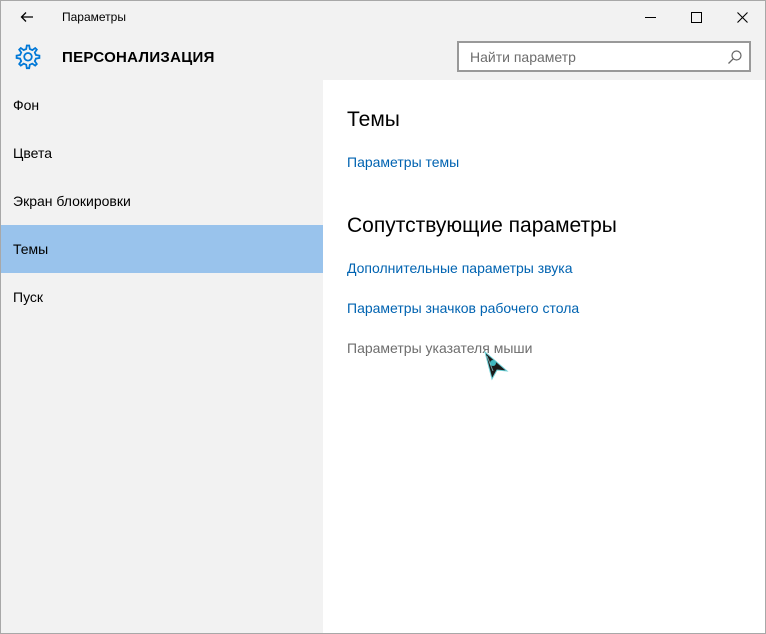  I want to click on sidebar-item-start: Пуск, so click(162, 297).